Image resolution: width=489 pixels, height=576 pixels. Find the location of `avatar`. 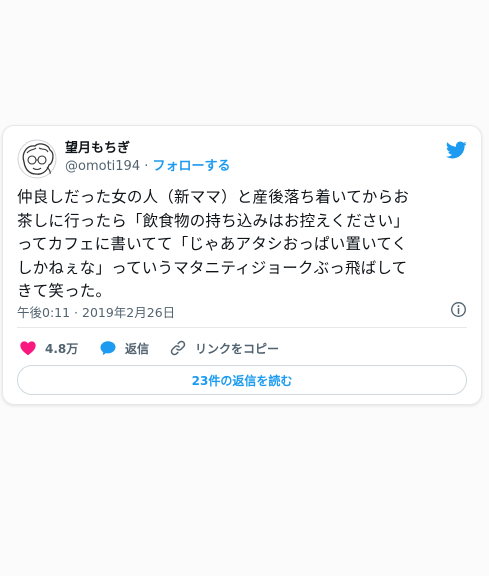

avatar is located at coordinates (37, 159).